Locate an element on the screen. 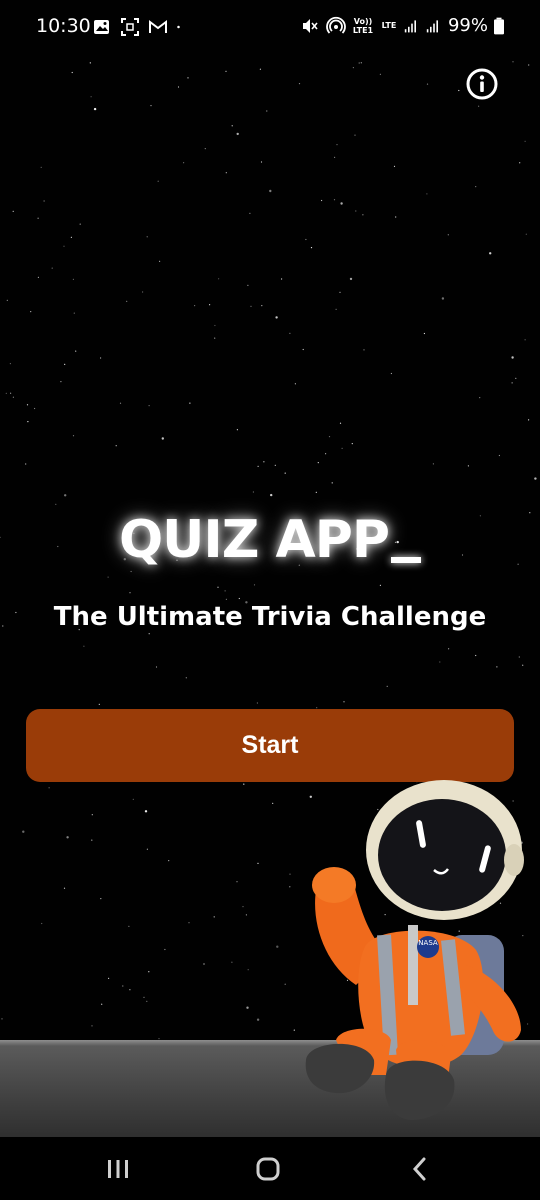 The height and width of the screenshot is (1200, 540). info-icon is located at coordinates (482, 84).